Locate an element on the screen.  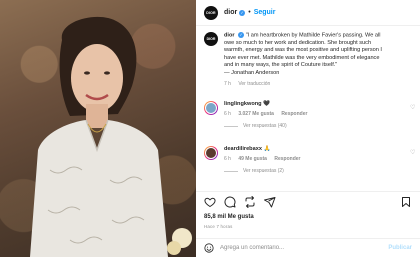
comment-composer: Publicar is located at coordinates (308, 247).